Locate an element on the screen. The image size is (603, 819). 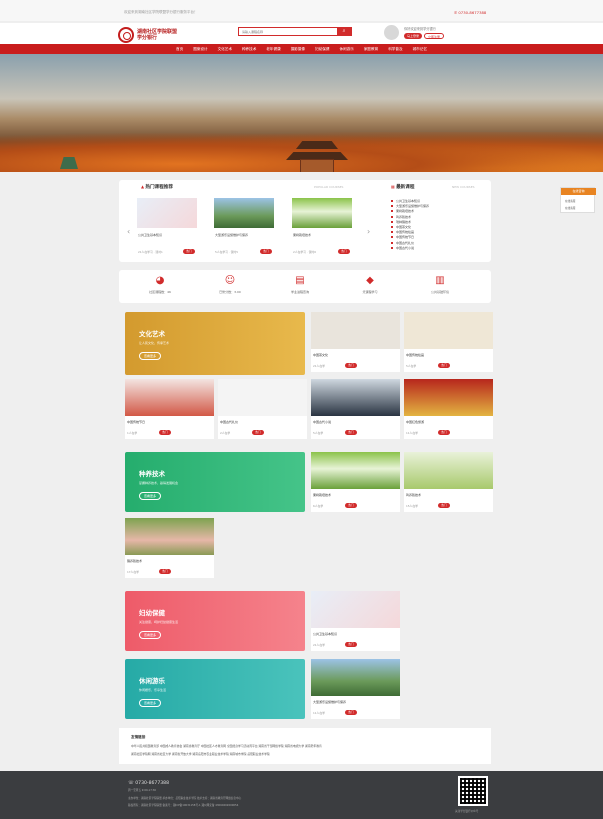
login-button: 马上登录 is located at coordinates (413, 36).